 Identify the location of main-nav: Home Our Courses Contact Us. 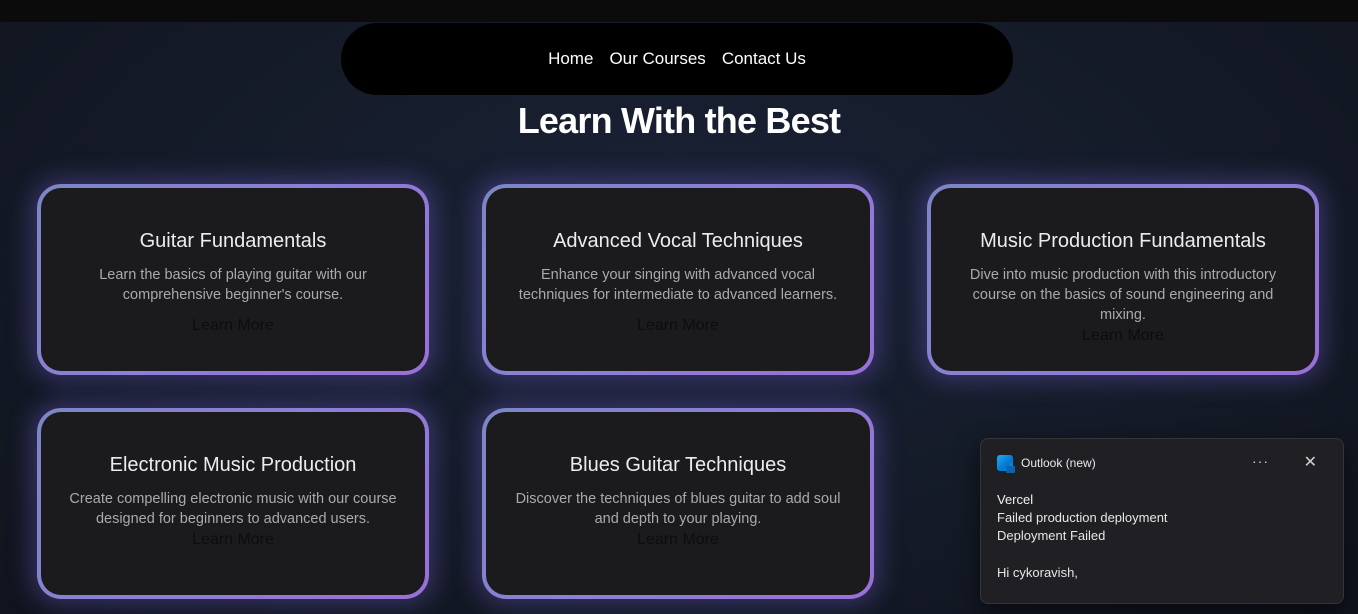
(677, 59).